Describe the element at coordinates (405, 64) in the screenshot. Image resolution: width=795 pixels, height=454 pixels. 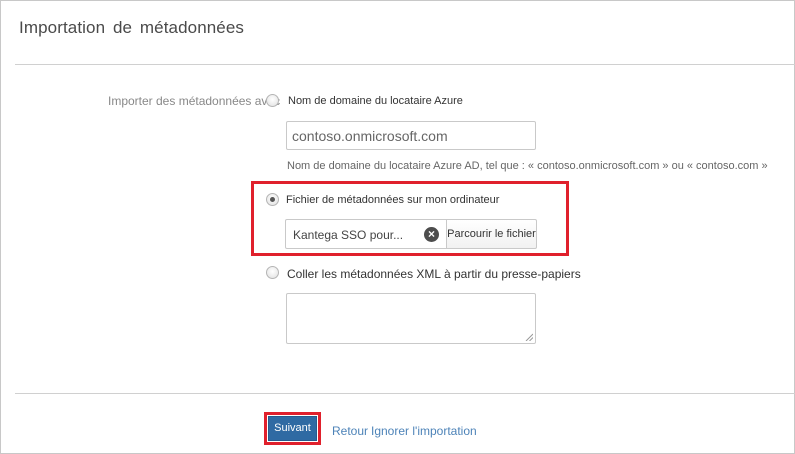
I see `header-divider` at that location.